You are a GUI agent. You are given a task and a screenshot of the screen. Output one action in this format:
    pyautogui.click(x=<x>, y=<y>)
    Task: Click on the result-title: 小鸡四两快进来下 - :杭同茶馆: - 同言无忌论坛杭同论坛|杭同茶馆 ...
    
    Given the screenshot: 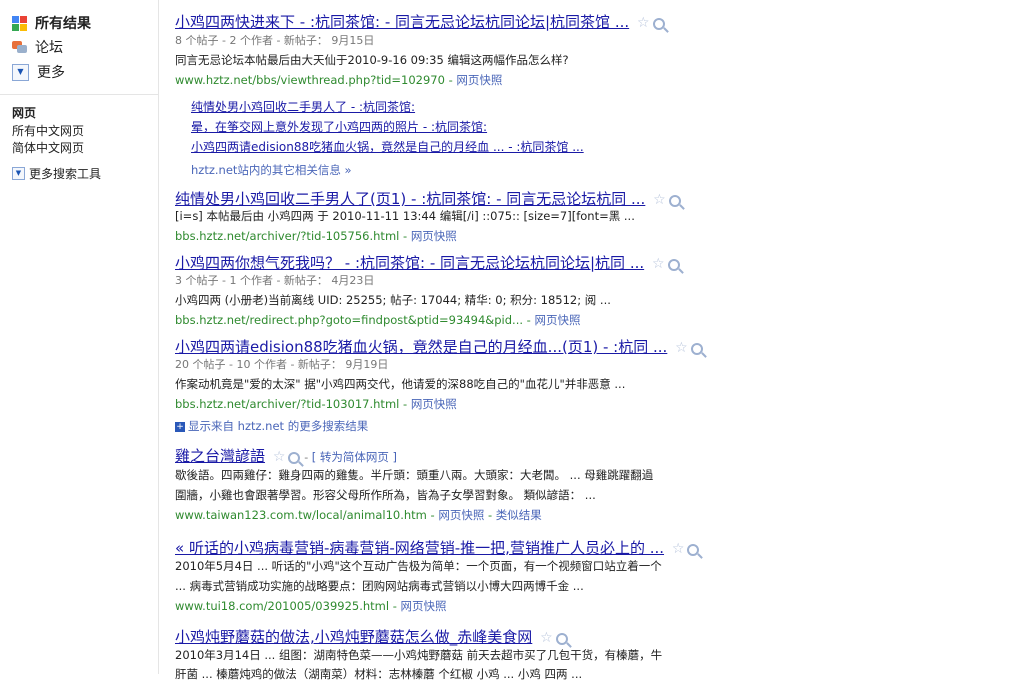 What is the action you would take?
    pyautogui.click(x=402, y=22)
    